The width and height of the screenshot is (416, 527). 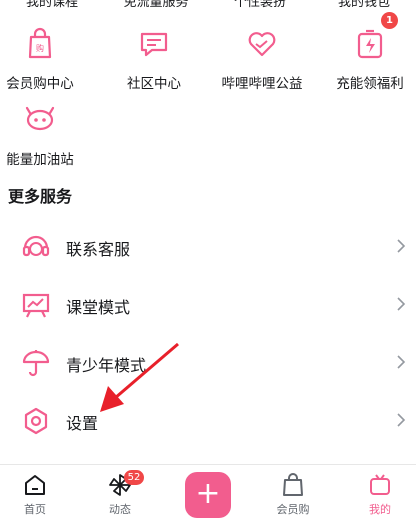 What do you see at coordinates (52, 5) in the screenshot?
I see `clipped-item: 我的课程` at bounding box center [52, 5].